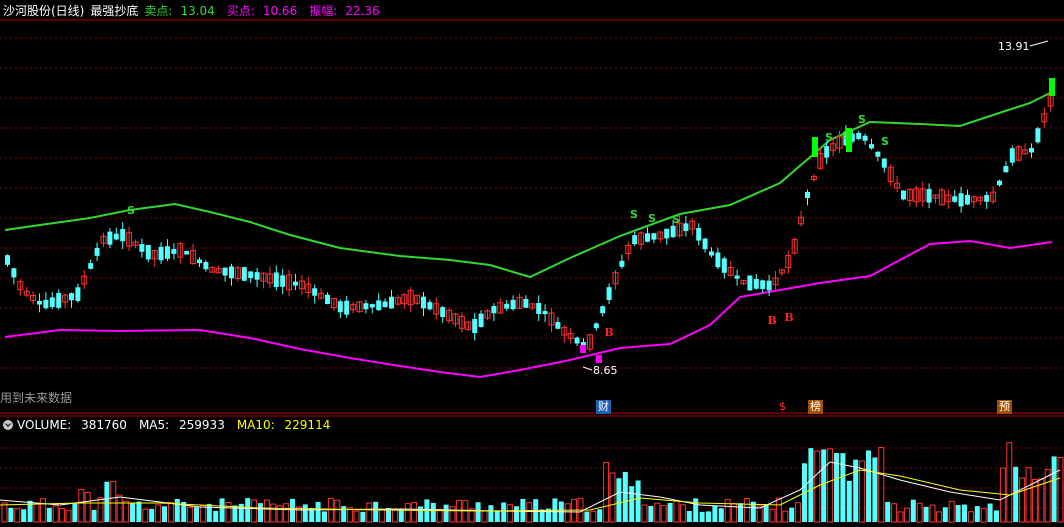 Image resolution: width=1064 pixels, height=527 pixels. Describe the element at coordinates (771, 320) in the screenshot. I see `buy-signal: B` at that location.